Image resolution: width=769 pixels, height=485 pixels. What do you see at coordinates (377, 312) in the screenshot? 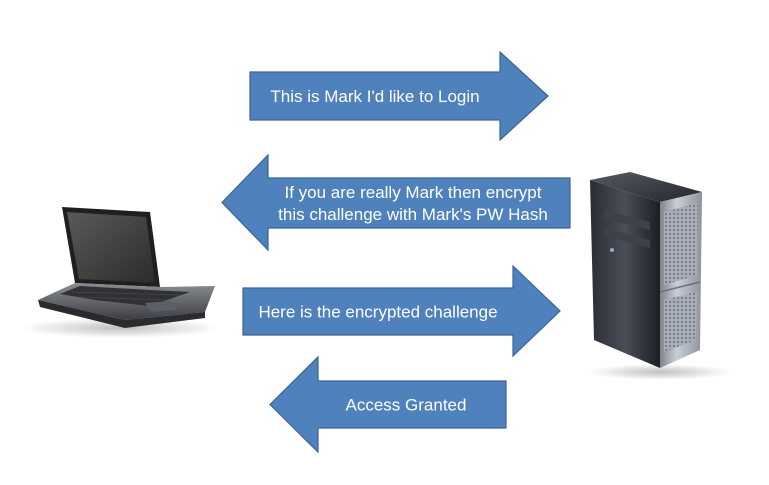
I see `arrow-label: Here is the encrypted challenge` at bounding box center [377, 312].